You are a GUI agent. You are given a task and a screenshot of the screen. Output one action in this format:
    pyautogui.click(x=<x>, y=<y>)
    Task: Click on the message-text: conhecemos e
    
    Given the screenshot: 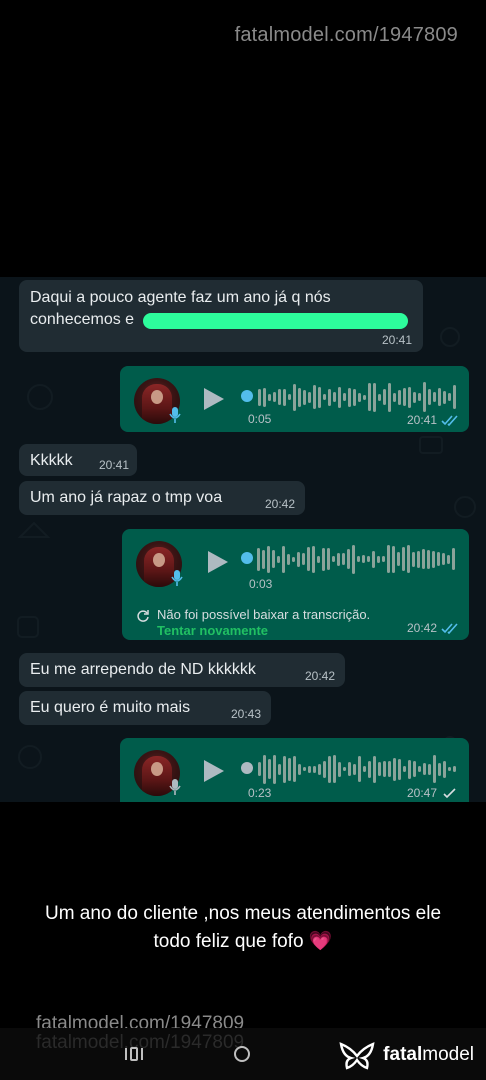 What is the action you would take?
    pyautogui.click(x=82, y=319)
    